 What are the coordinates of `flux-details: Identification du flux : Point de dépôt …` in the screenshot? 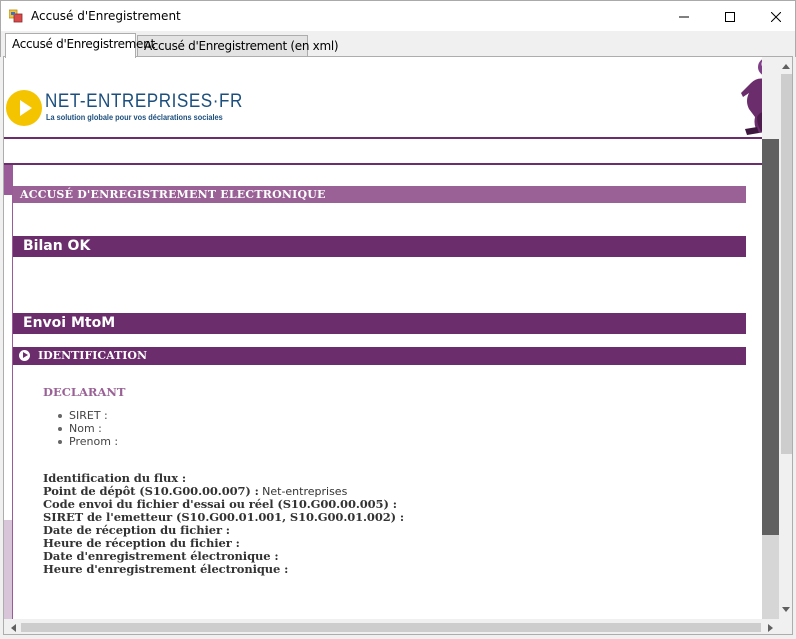 It's located at (223, 524).